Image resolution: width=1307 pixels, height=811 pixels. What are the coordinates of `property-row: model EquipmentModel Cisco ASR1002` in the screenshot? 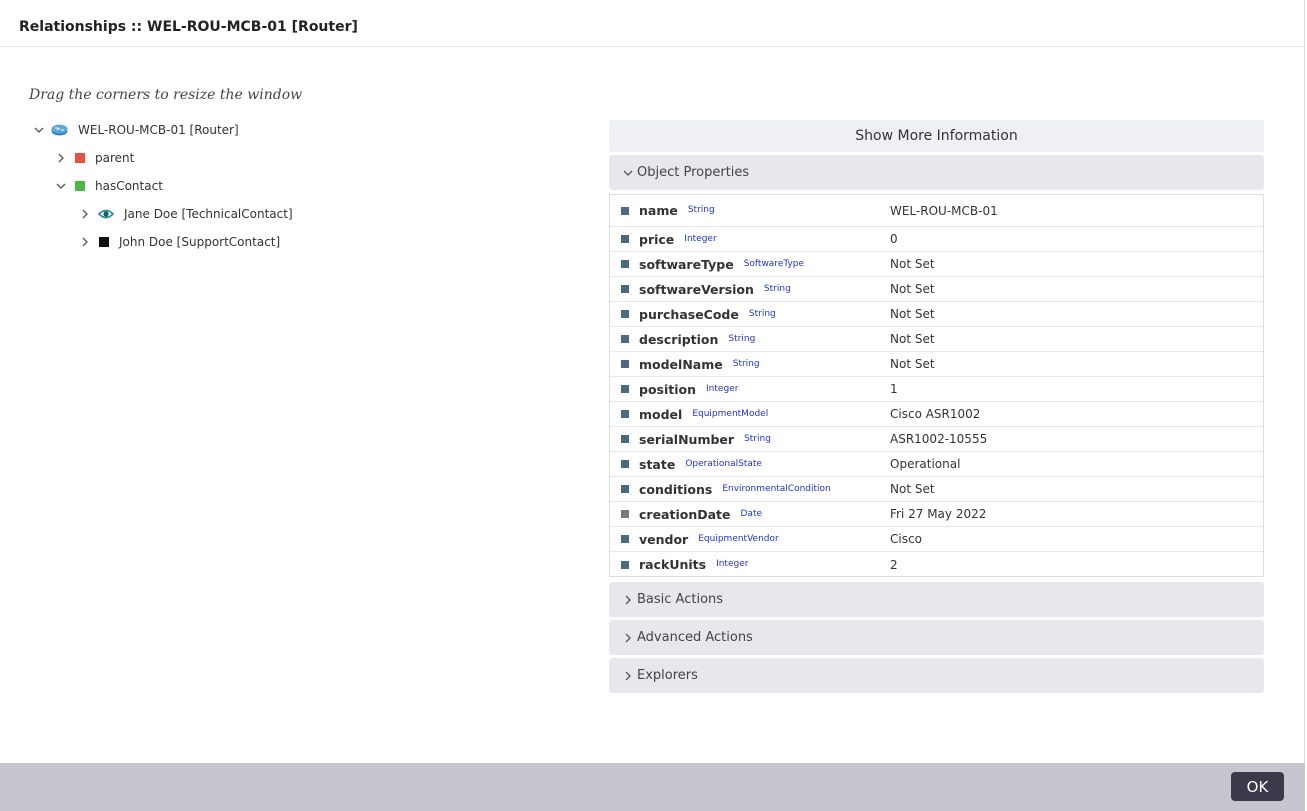 It's located at (936, 414).